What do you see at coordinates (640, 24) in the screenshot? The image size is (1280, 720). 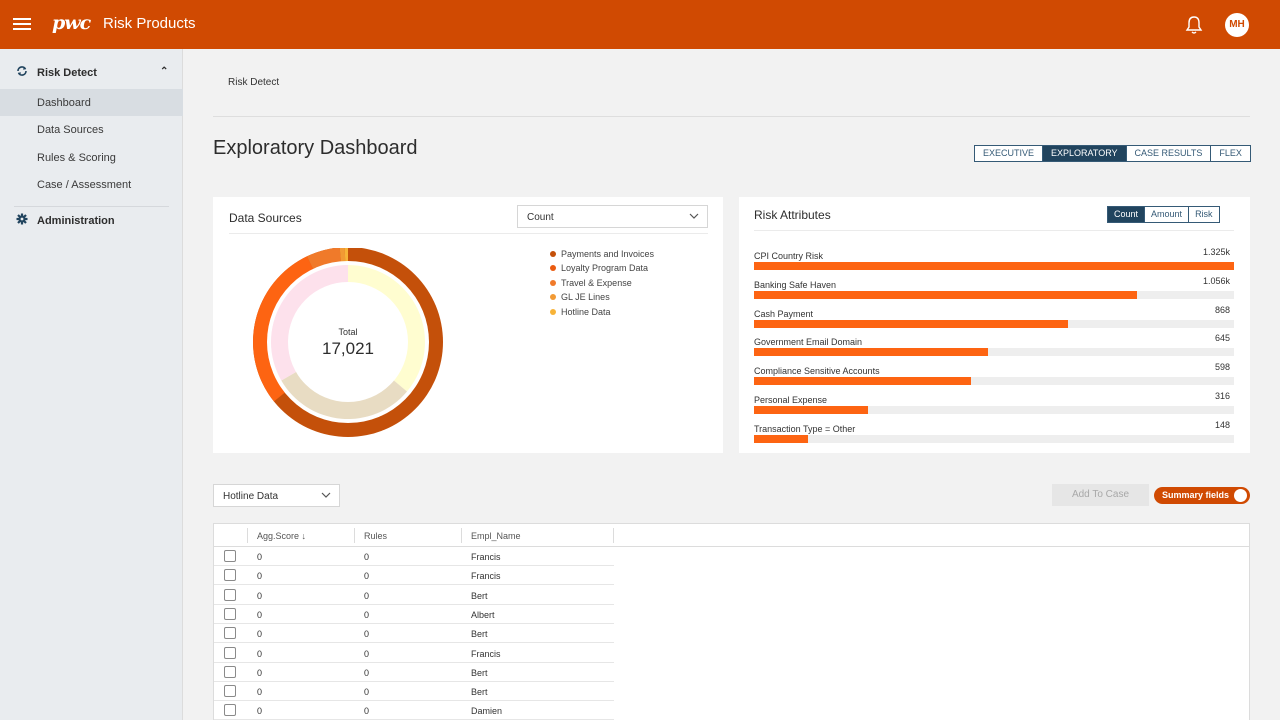 I see `top-bar: pwc Risk Products MH` at bounding box center [640, 24].